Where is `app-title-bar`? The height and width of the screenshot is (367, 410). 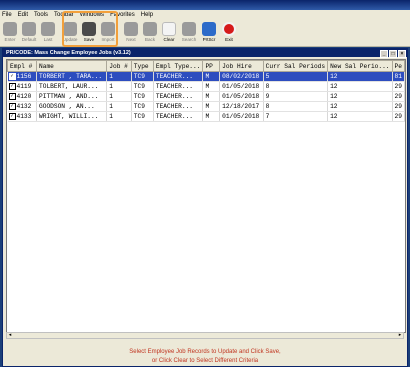 app-title-bar is located at coordinates (205, 5).